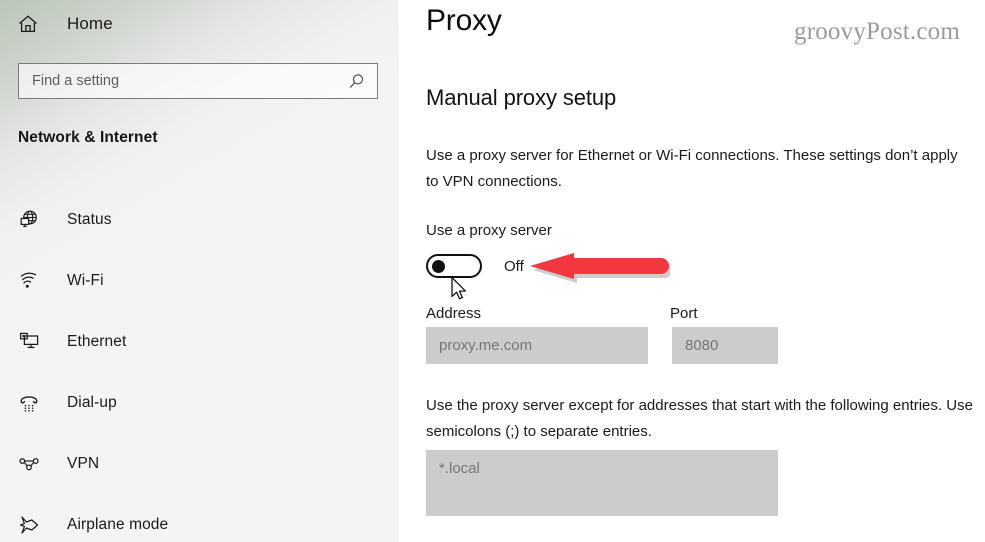 The image size is (985, 542). I want to click on search-input, so click(183, 81).